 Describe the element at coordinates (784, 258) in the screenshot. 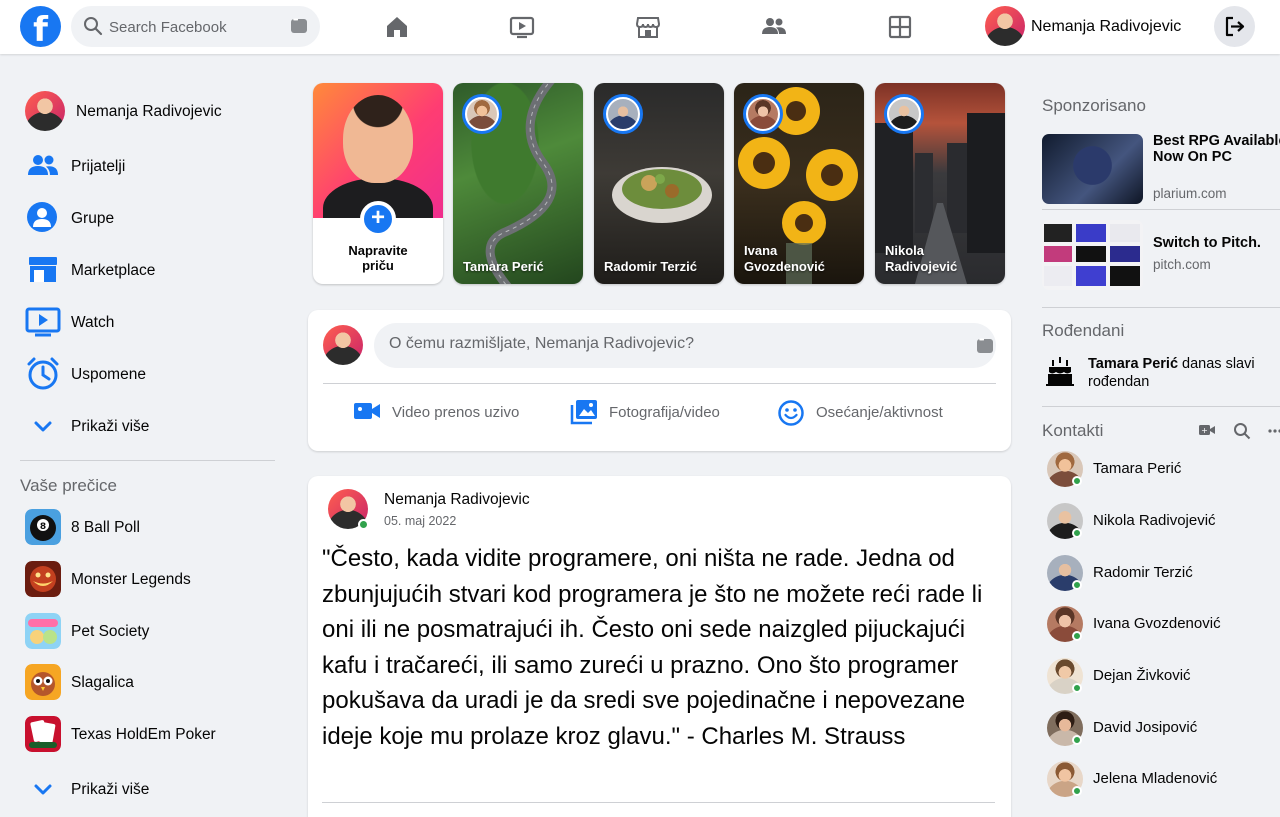

I see `story-name: Ivana Gvozdenović` at that location.